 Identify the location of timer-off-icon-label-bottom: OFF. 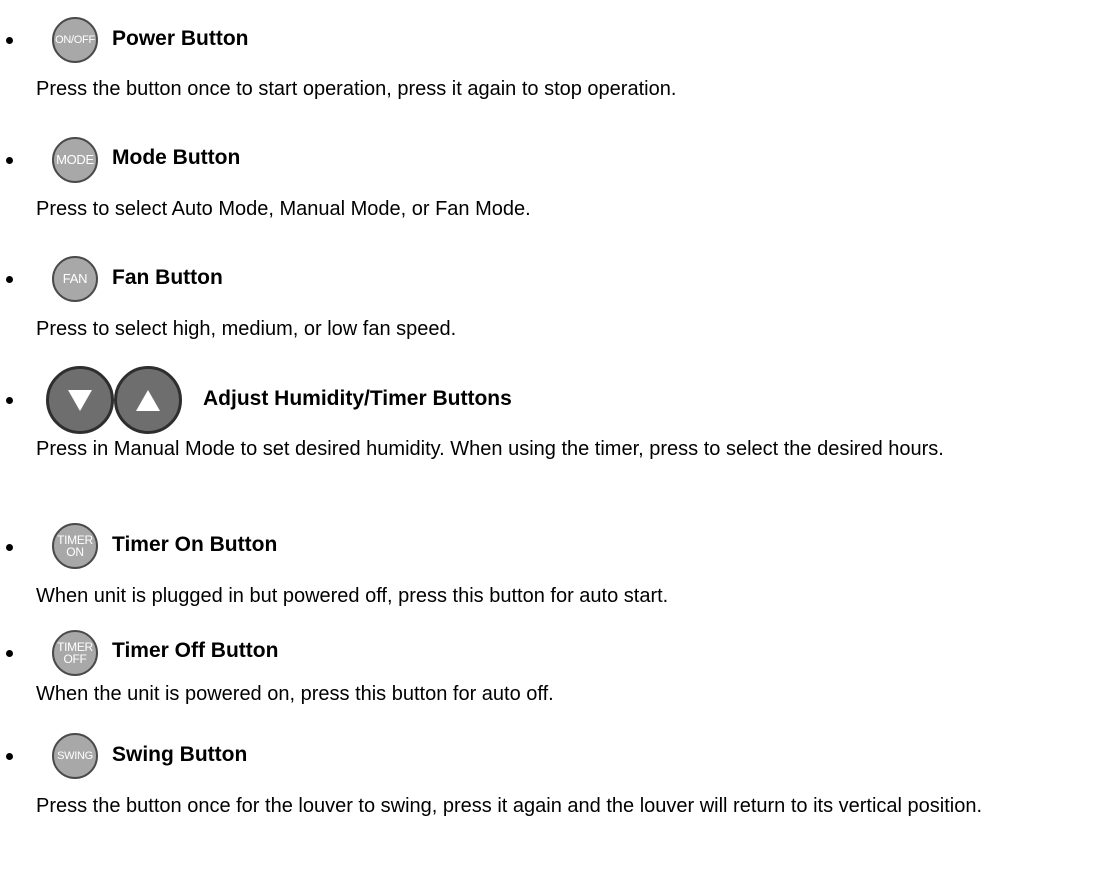
(75, 659).